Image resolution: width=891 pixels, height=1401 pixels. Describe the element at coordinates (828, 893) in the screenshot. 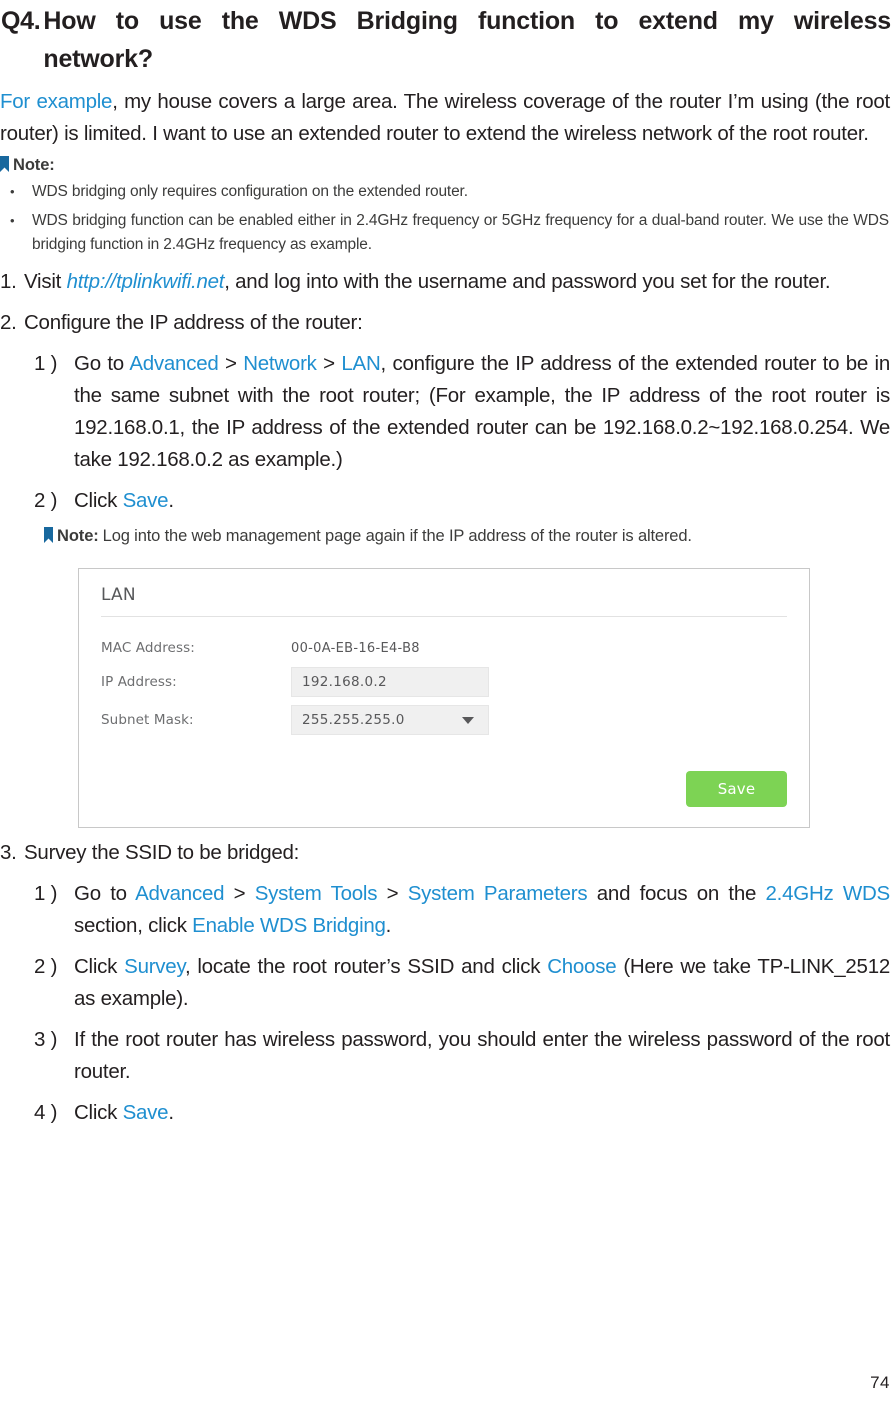

I see `wds-24ghz-link: 2.4GHz WDS` at that location.